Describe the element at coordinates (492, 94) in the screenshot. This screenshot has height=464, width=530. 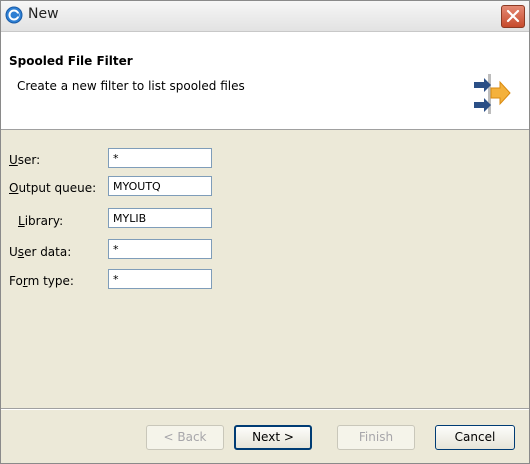
I see `wizard-arrows-icon` at that location.